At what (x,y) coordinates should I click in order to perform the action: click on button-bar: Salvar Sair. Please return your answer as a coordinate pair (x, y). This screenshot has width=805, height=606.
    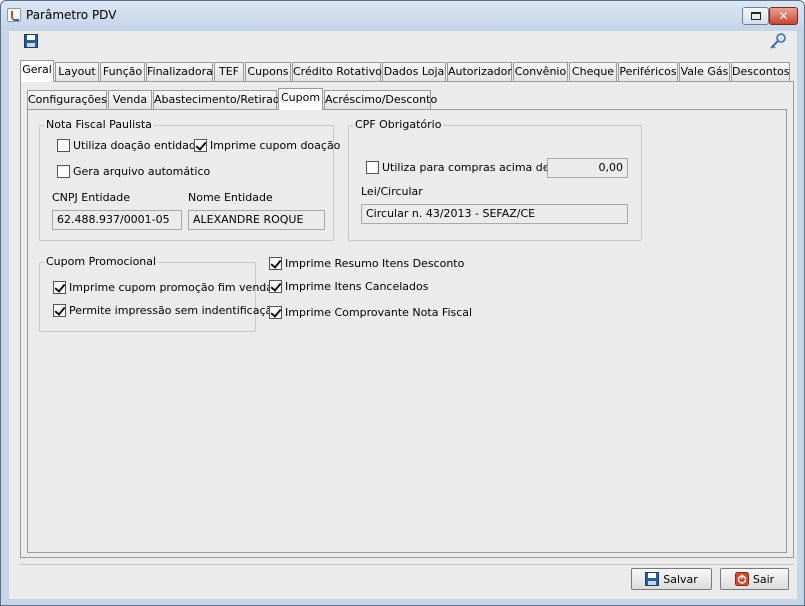
    Looking at the image, I should click on (407, 578).